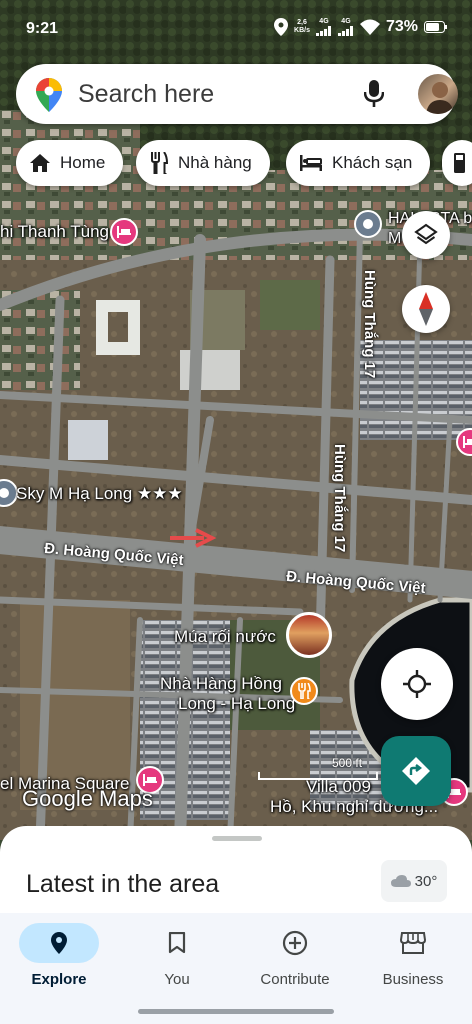 The height and width of the screenshot is (1024, 472). I want to click on nav-contribute: Contribute, so click(295, 955).